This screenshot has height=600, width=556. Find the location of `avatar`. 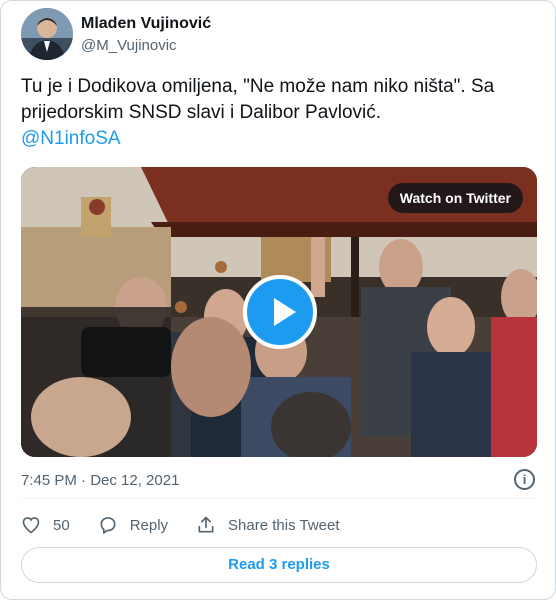

avatar is located at coordinates (47, 34).